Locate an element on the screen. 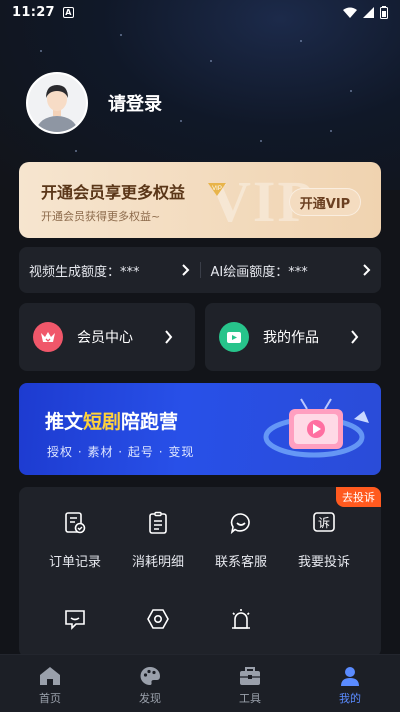  open-vip-button: 开通VIP is located at coordinates (325, 202).